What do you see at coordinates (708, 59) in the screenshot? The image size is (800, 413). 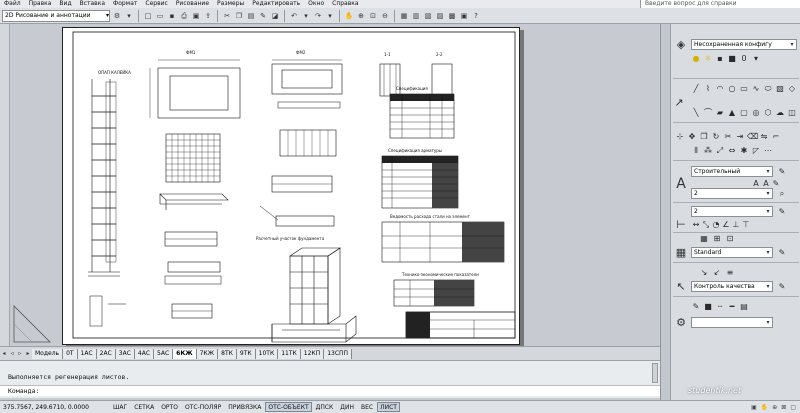 I see `sun-icon: ☼` at bounding box center [708, 59].